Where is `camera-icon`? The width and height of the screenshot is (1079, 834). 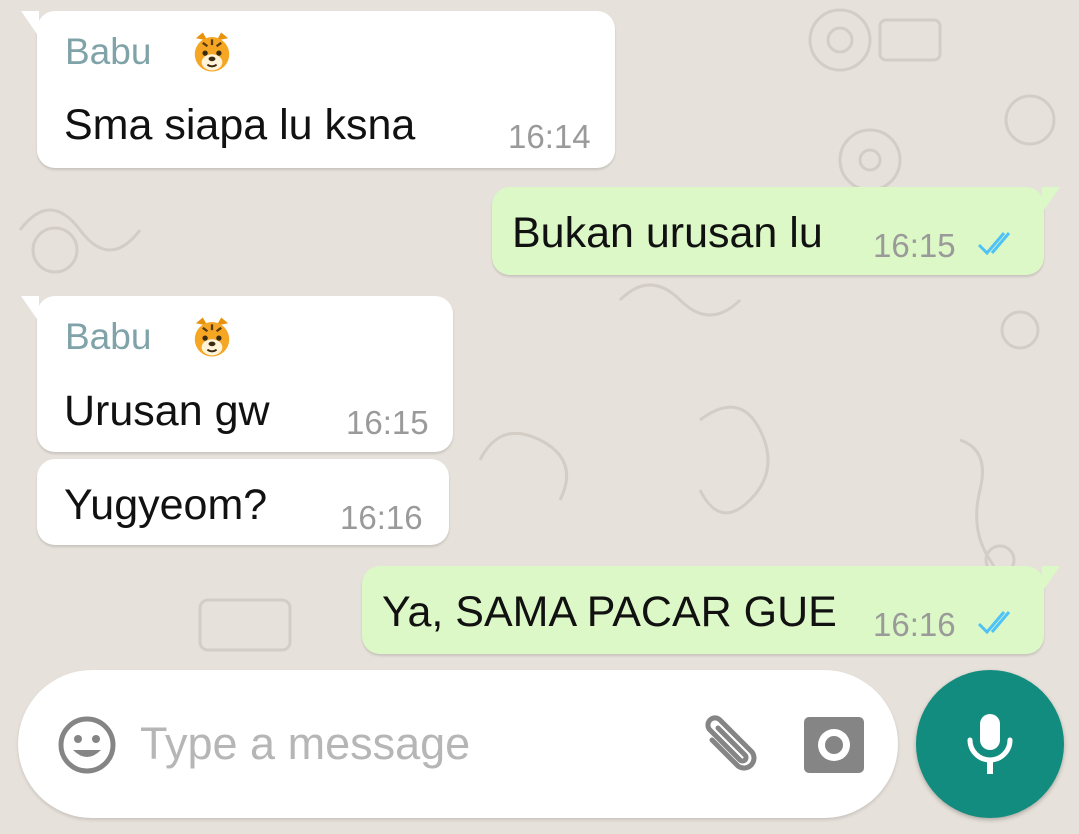 camera-icon is located at coordinates (834, 745).